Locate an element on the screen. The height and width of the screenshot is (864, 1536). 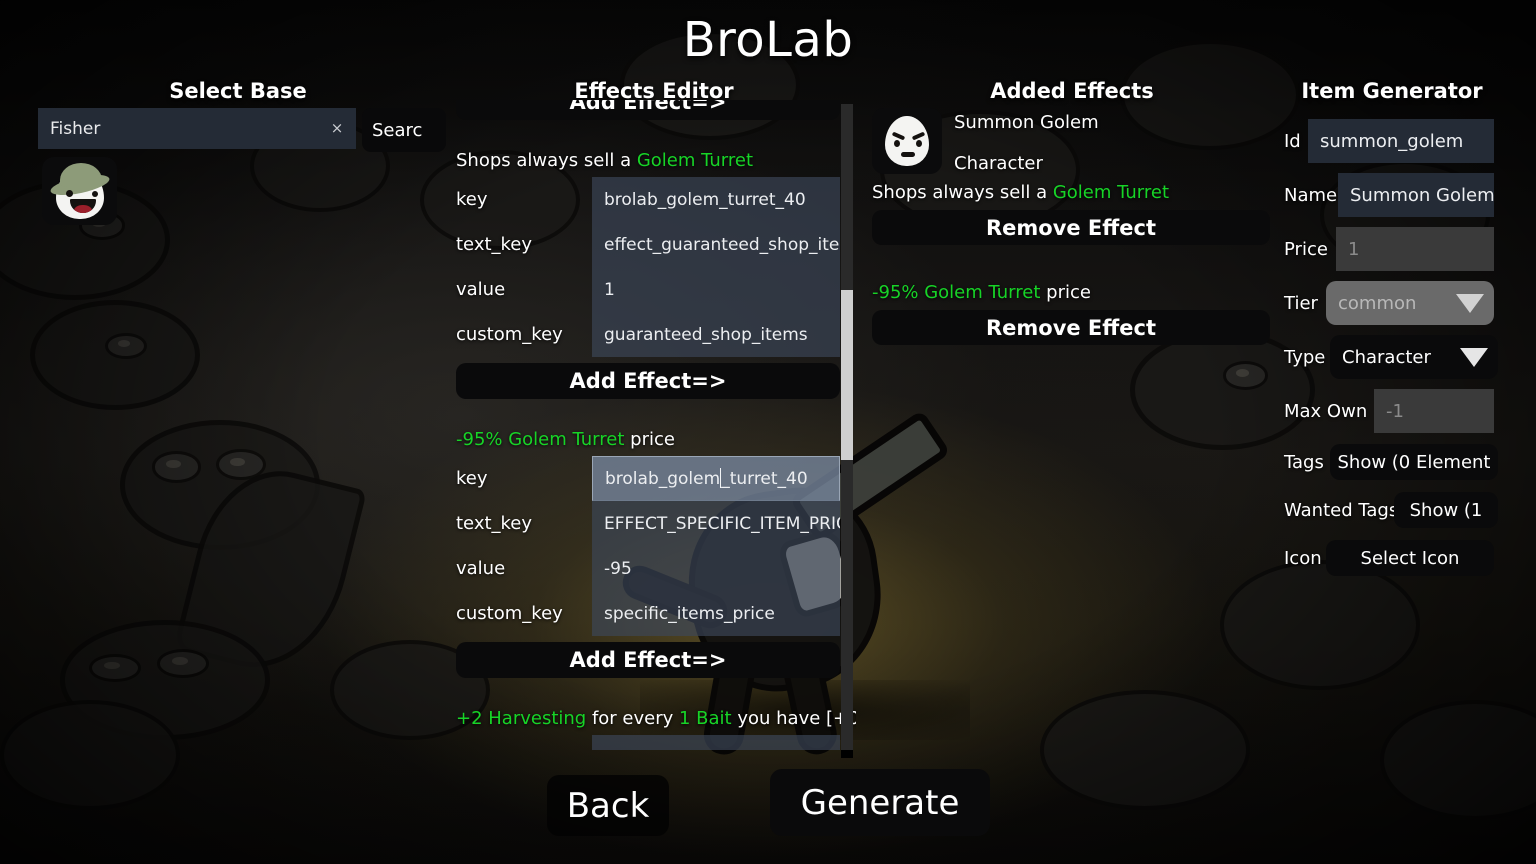
effects-editor-scrollbar-track is located at coordinates (847, 427).